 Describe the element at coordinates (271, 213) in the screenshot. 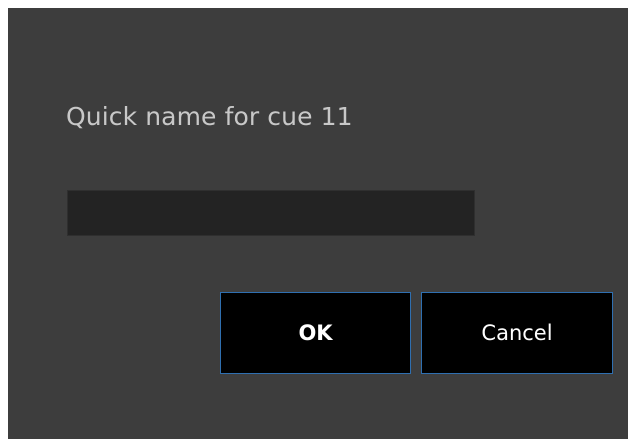

I see `cue-name-input` at that location.